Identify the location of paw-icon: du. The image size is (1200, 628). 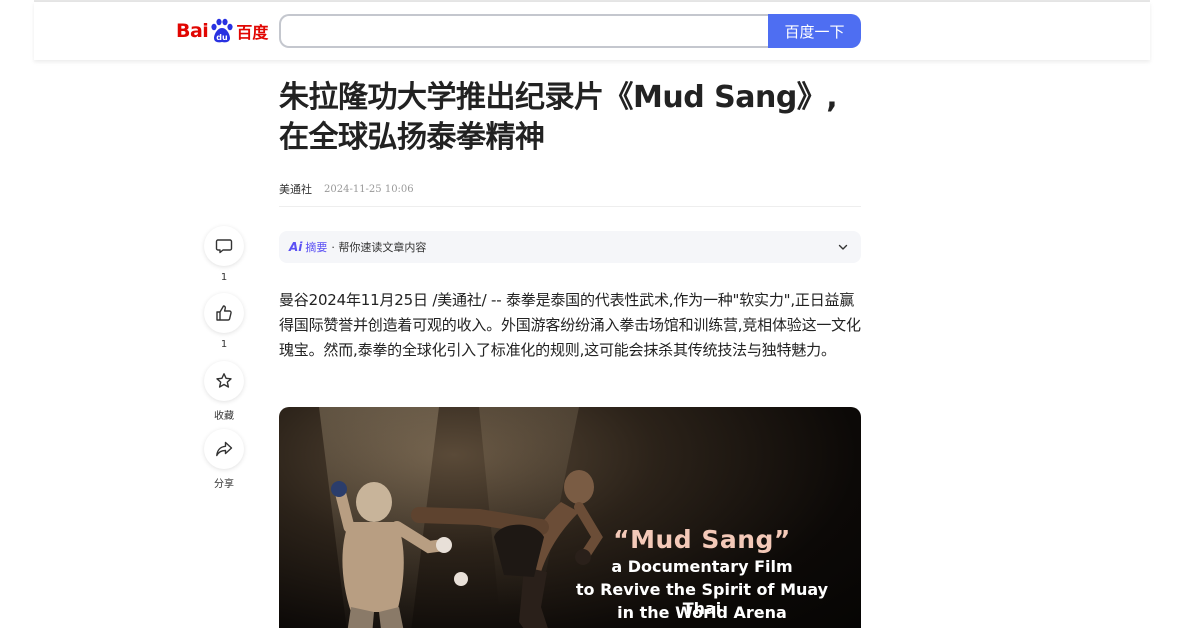
(222, 31).